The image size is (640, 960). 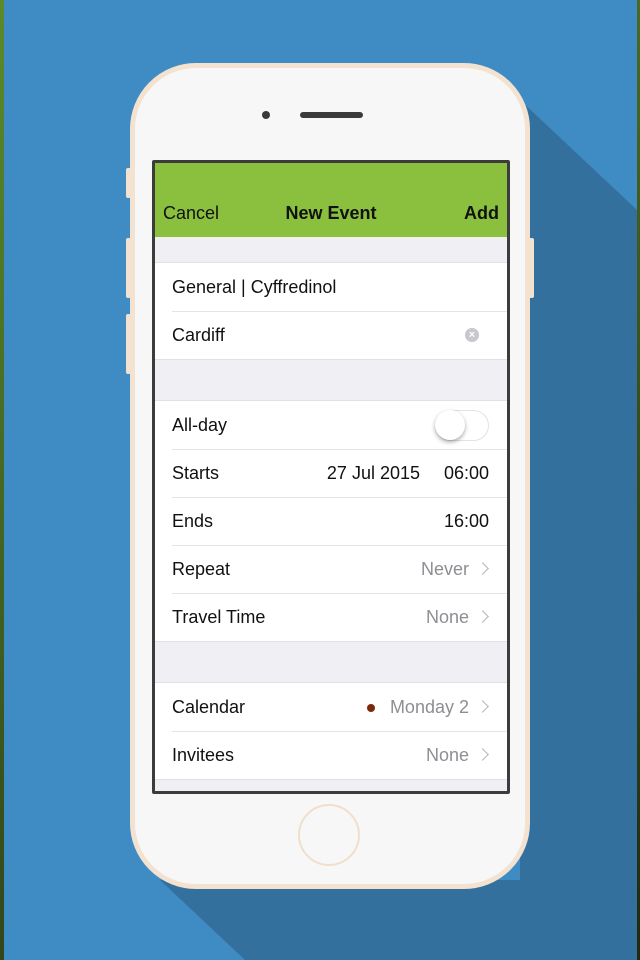 I want to click on toggle-knob, so click(x=450, y=425).